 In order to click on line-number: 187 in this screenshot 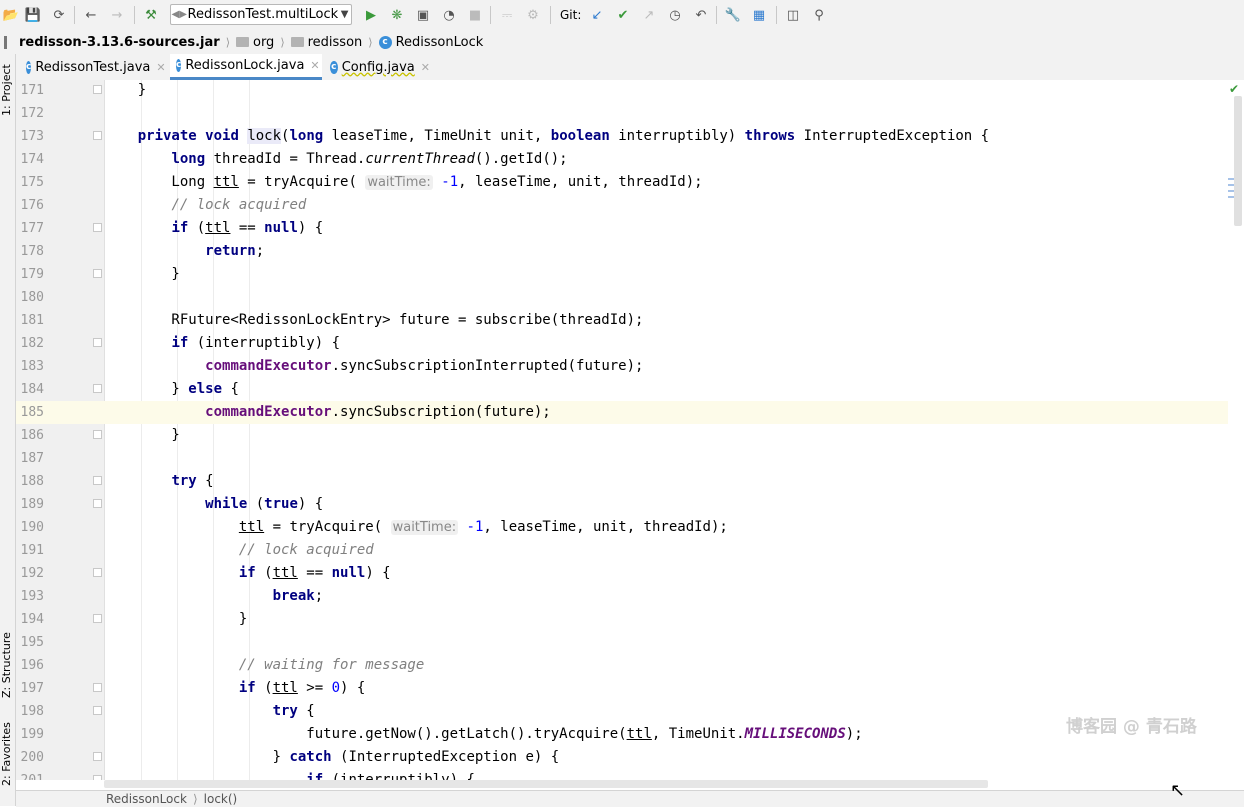, I will do `click(30, 458)`.